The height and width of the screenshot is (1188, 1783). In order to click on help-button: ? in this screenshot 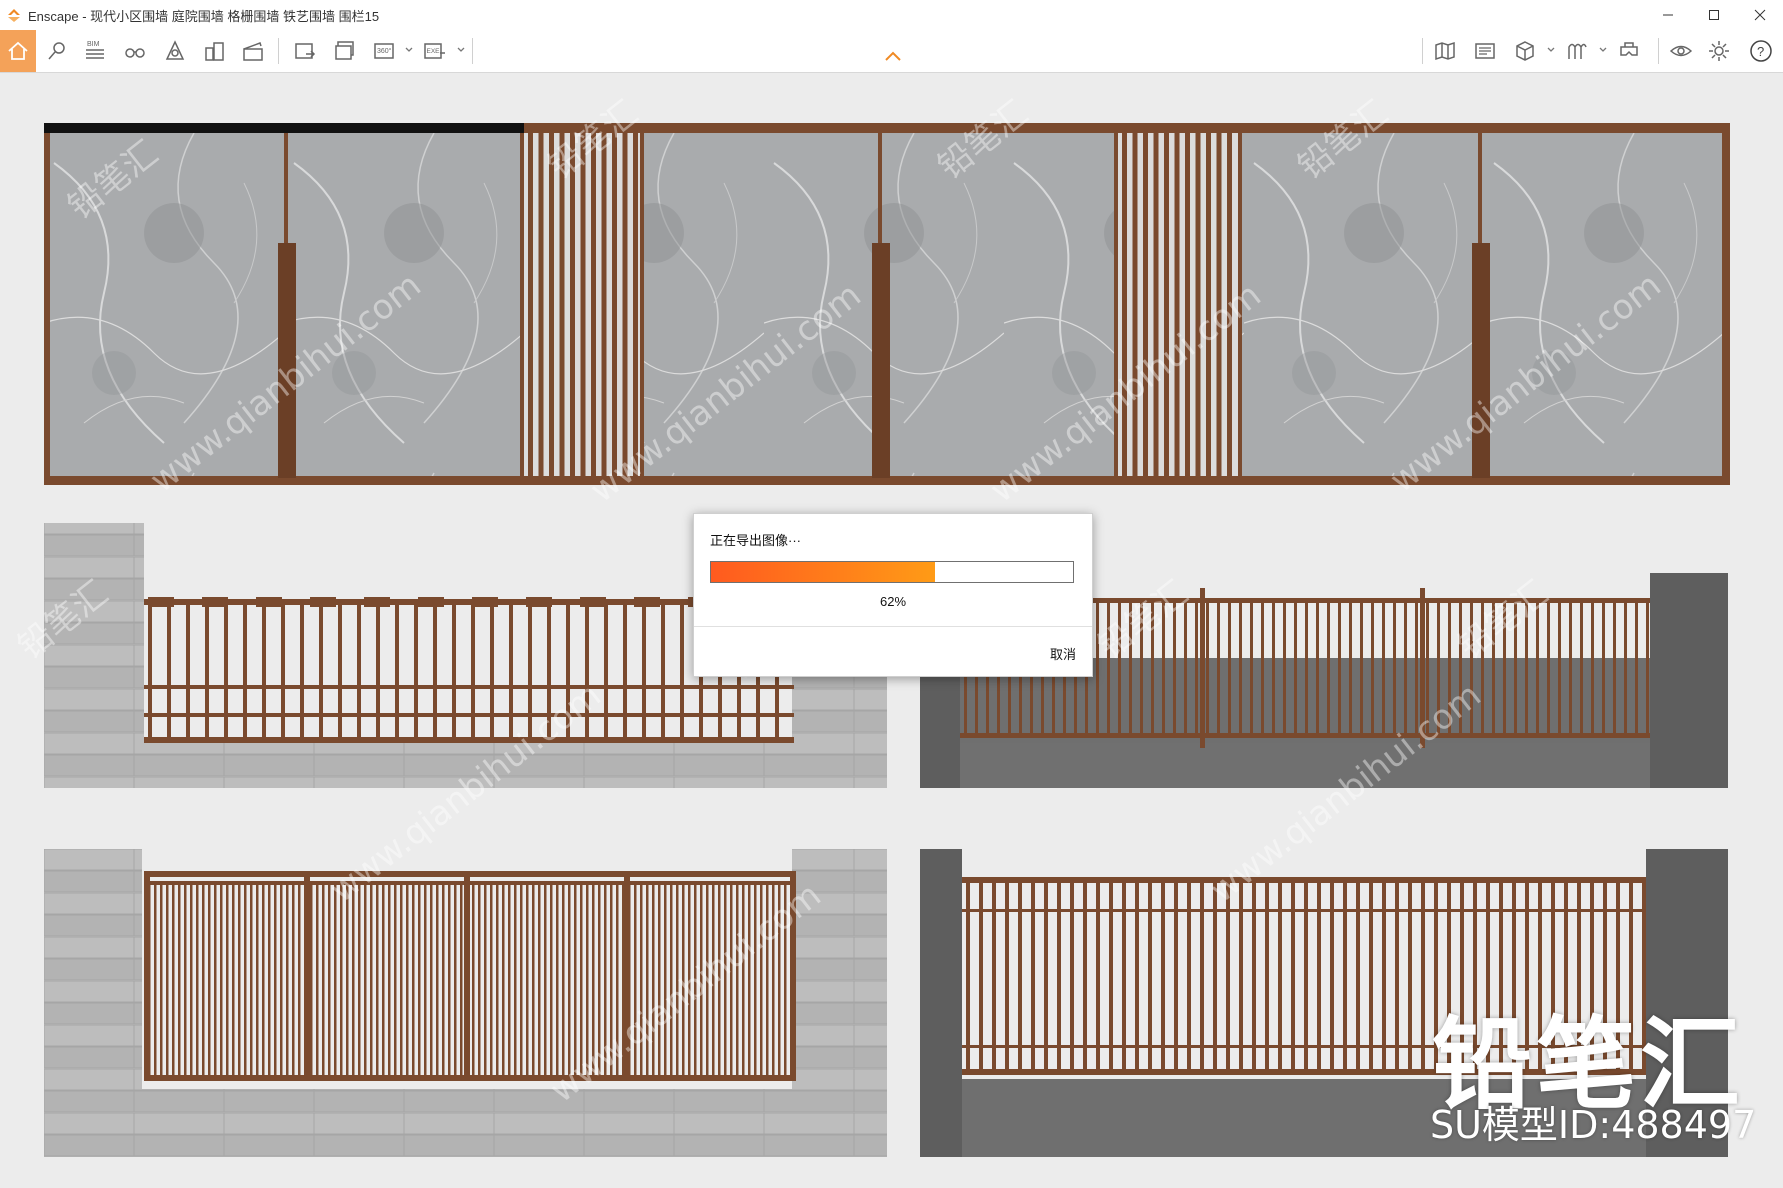, I will do `click(1761, 51)`.